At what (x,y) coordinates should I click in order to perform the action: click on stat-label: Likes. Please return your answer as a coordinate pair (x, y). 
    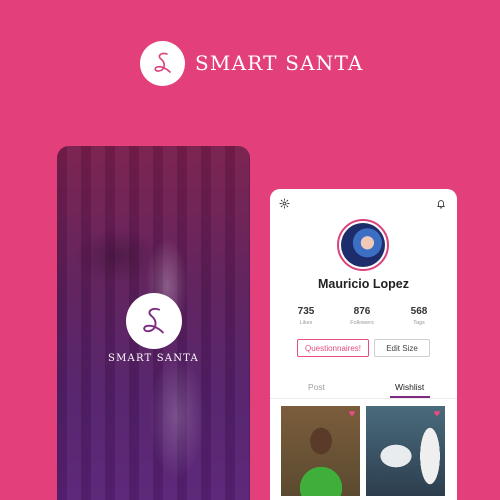
    Looking at the image, I should click on (306, 323).